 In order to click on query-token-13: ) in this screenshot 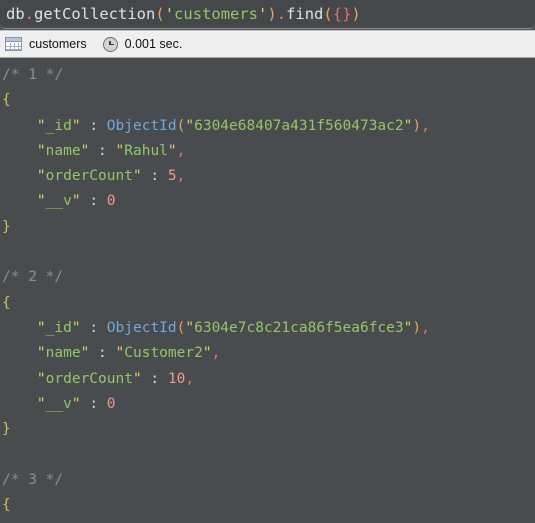, I will do `click(356, 13)`.